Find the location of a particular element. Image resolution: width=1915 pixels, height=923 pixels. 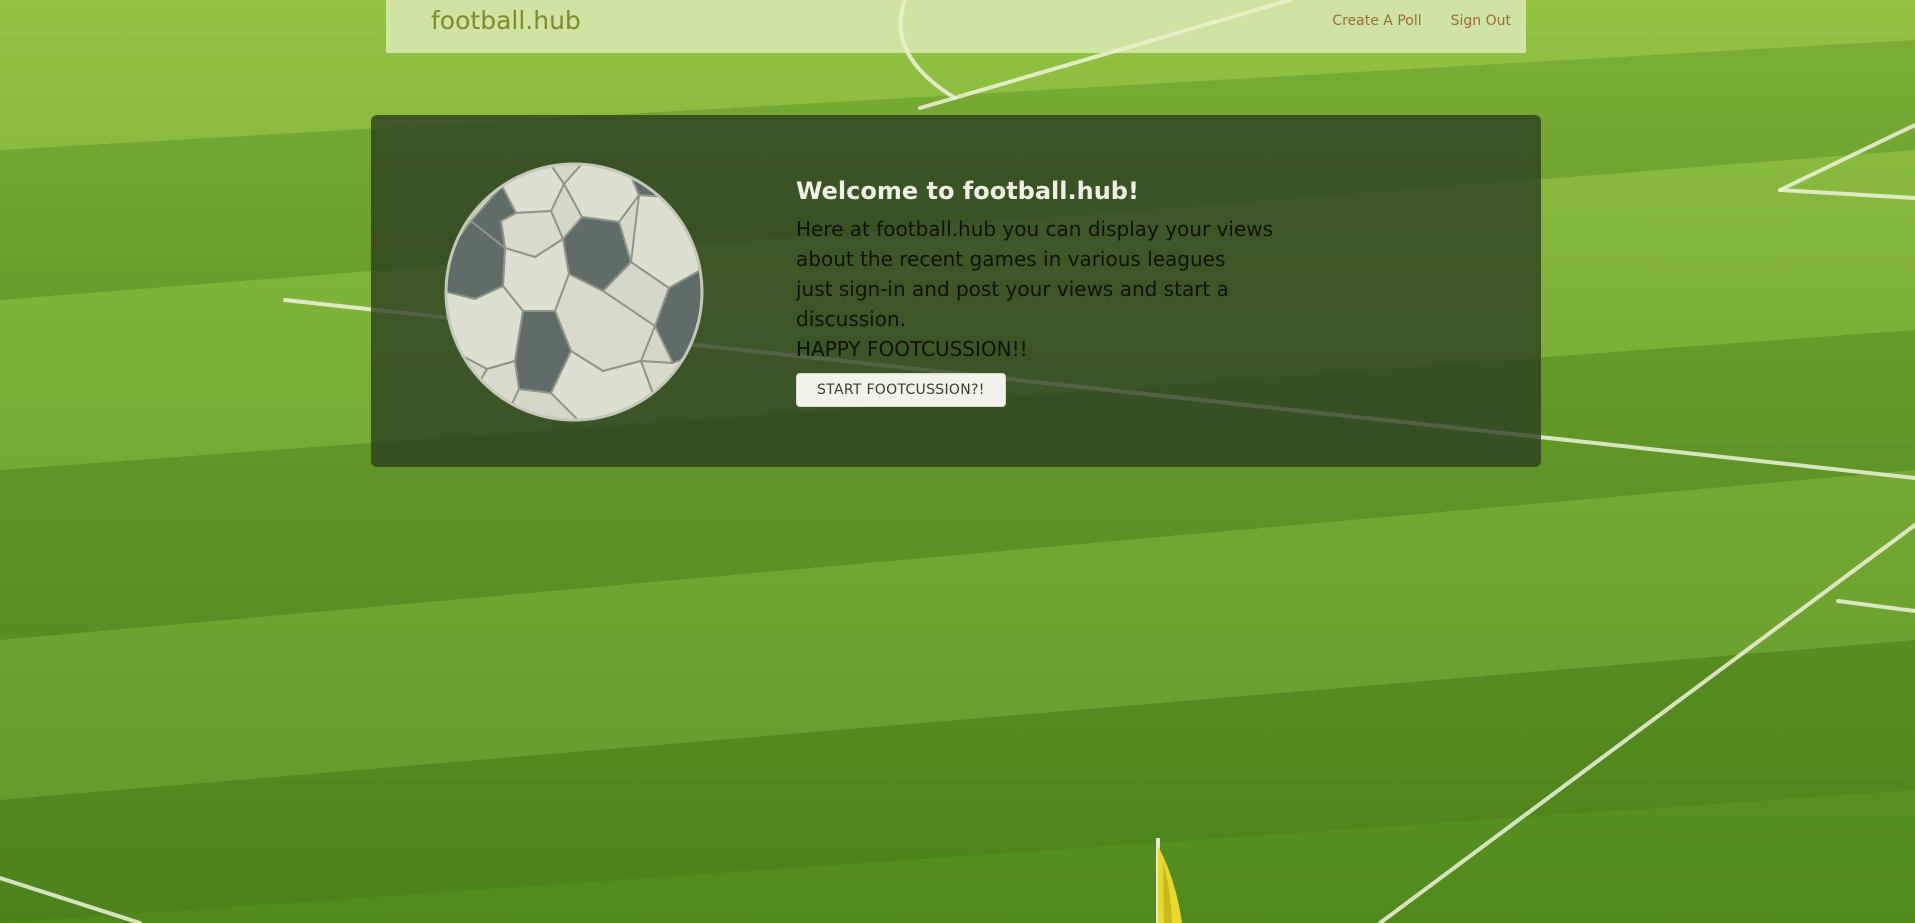

soccer-ball-icon is located at coordinates (574, 292).